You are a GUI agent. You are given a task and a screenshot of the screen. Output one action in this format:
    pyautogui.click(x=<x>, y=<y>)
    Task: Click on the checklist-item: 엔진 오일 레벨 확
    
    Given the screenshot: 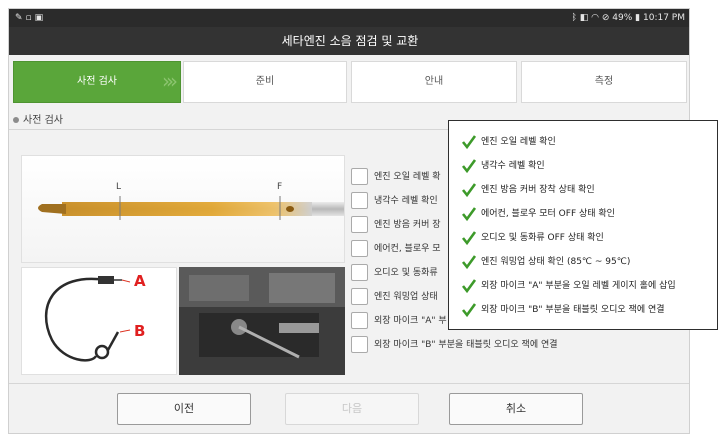 What is the action you would take?
    pyautogui.click(x=396, y=177)
    